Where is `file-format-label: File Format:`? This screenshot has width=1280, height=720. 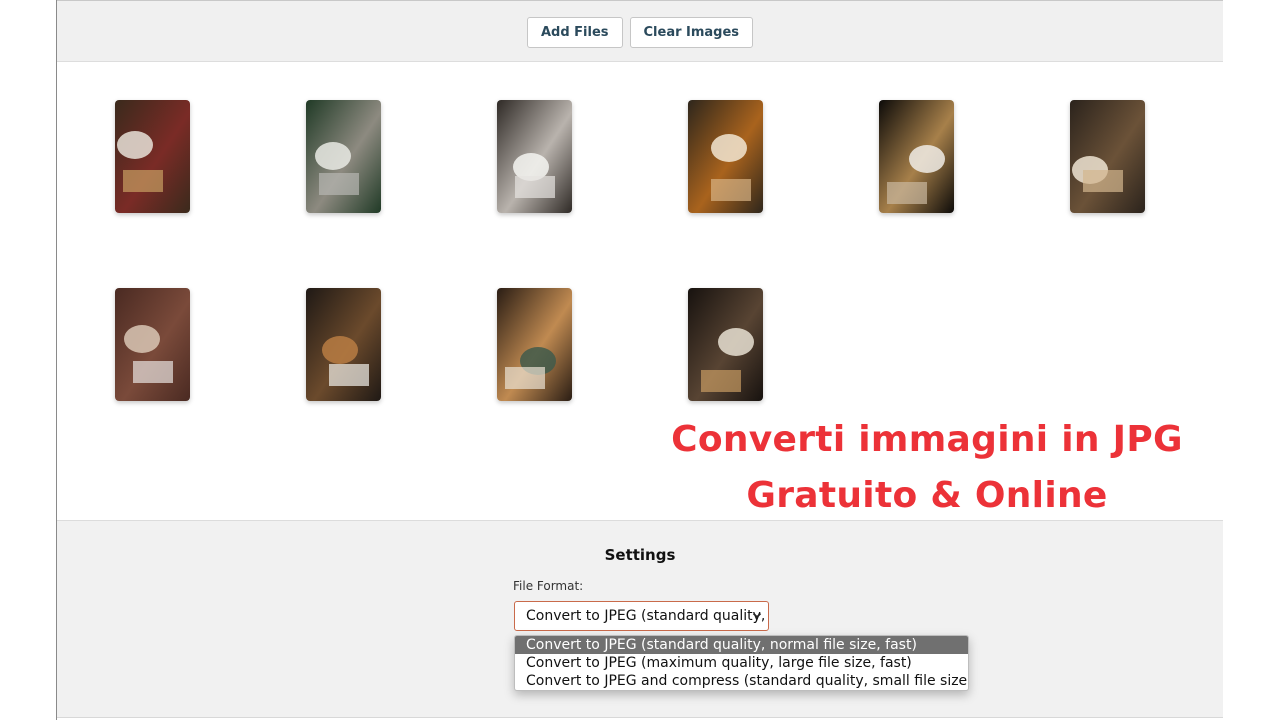 file-format-label: File Format: is located at coordinates (548, 586).